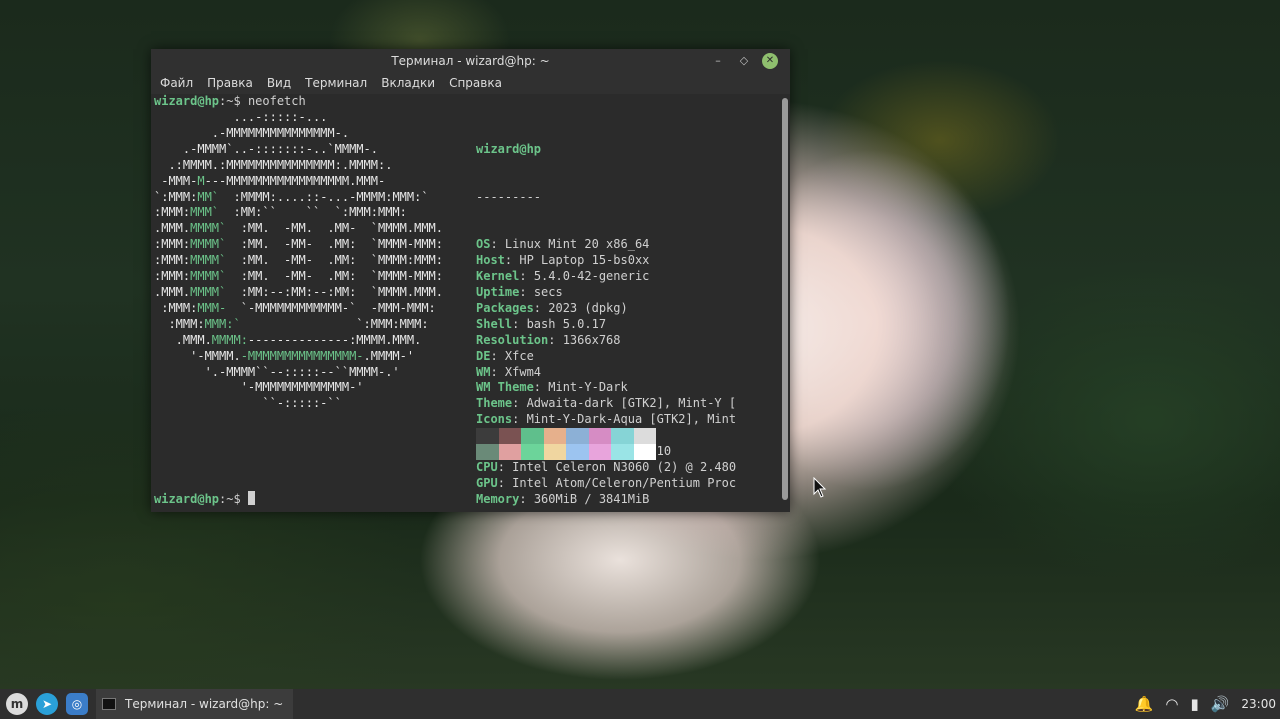 Image resolution: width=1280 pixels, height=719 pixels. Describe the element at coordinates (566, 323) in the screenshot. I see `info-value: bash 5.0.17` at that location.